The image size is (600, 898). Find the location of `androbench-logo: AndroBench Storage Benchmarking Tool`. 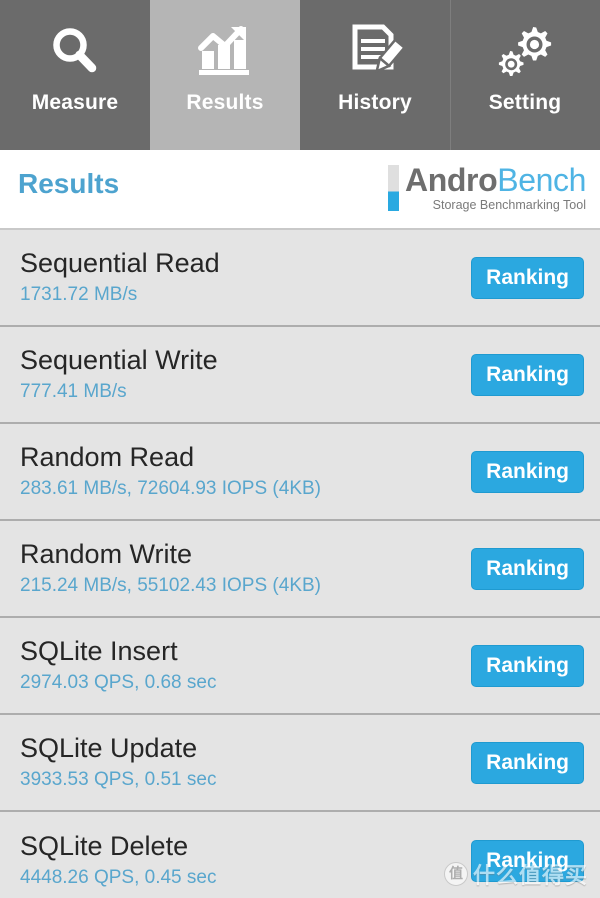

androbench-logo: AndroBench Storage Benchmarking Tool is located at coordinates (487, 188).